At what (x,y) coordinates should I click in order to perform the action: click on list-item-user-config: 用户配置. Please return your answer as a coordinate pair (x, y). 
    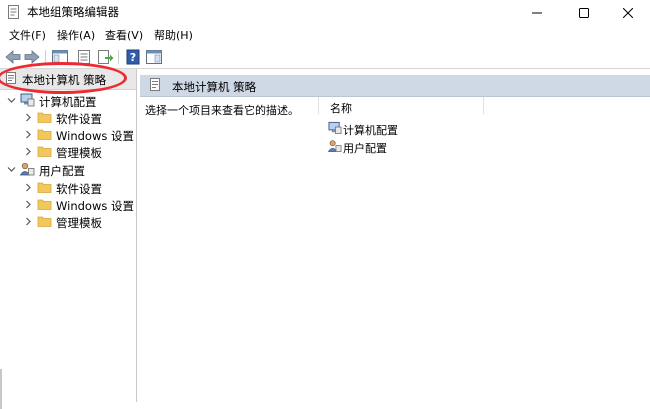
    Looking at the image, I should click on (403, 147).